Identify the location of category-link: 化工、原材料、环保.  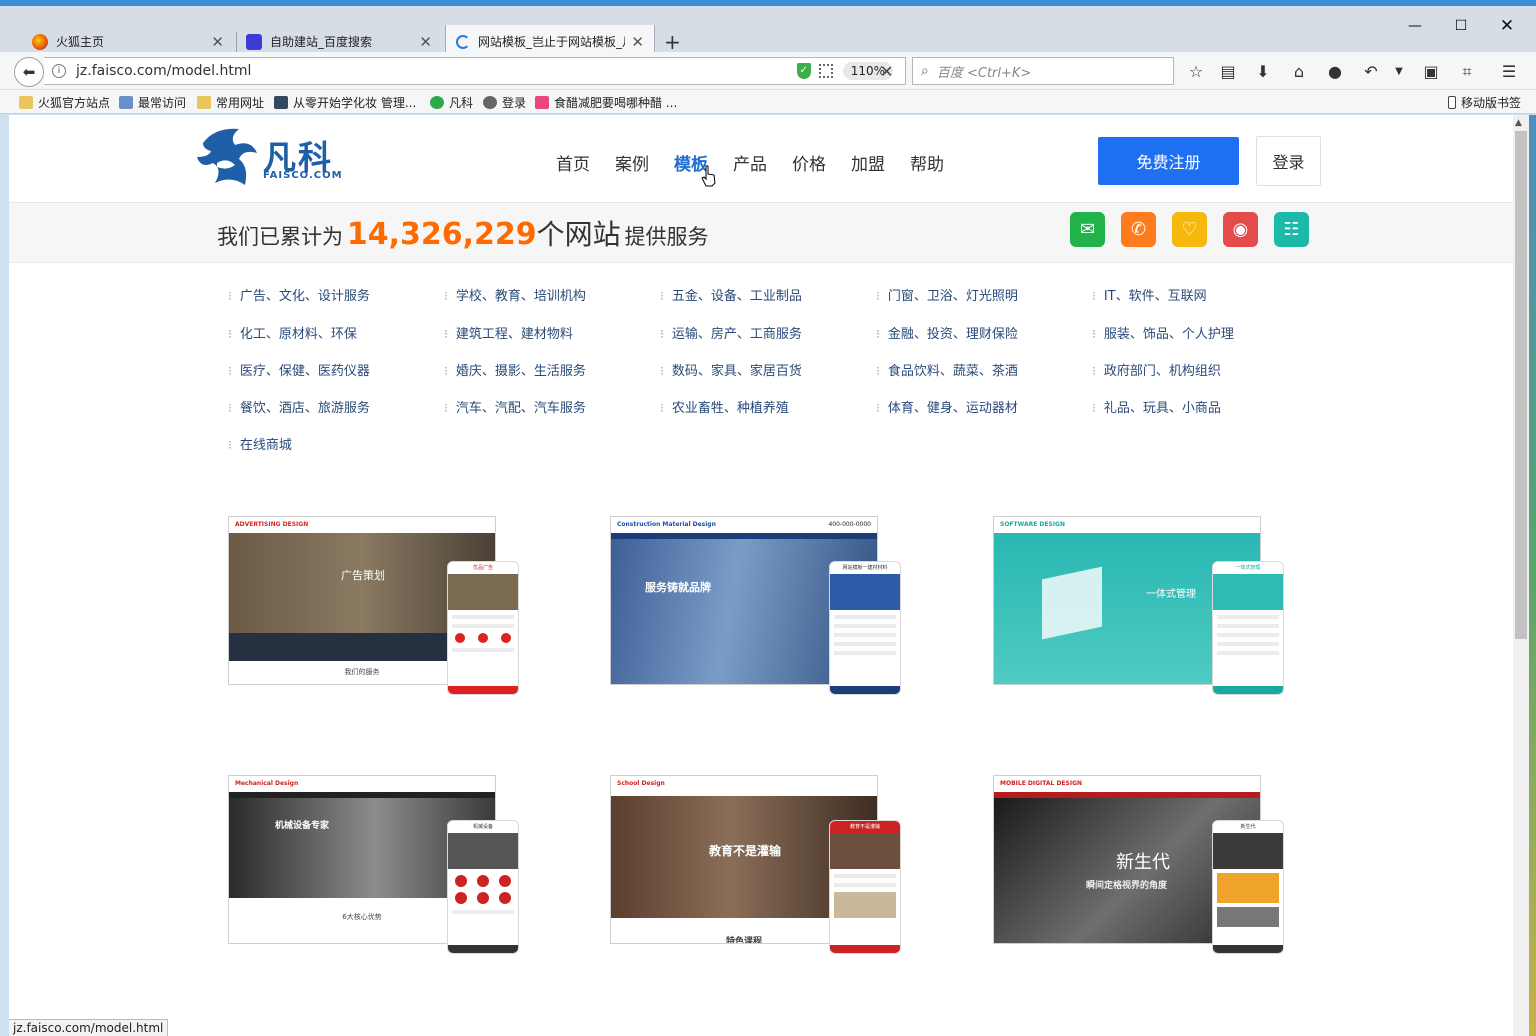
(292, 332).